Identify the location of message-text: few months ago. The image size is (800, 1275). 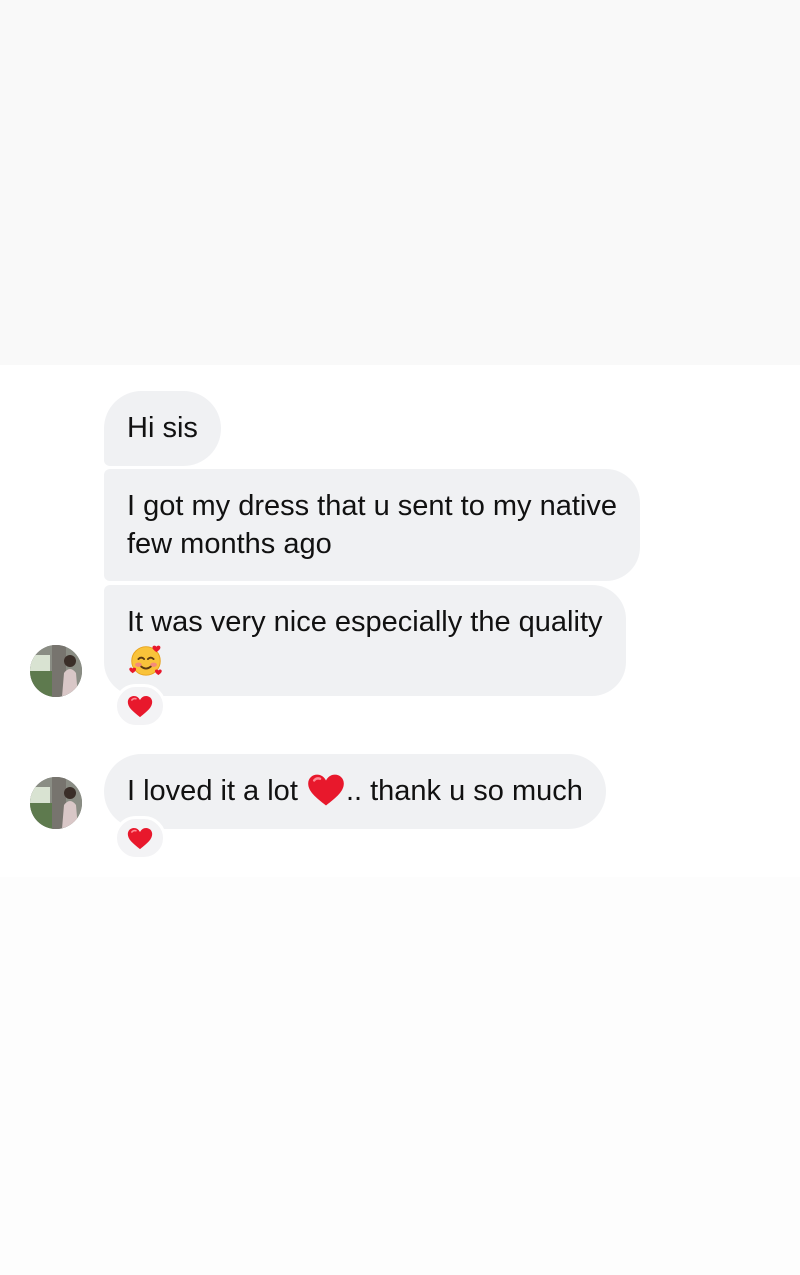
(229, 544).